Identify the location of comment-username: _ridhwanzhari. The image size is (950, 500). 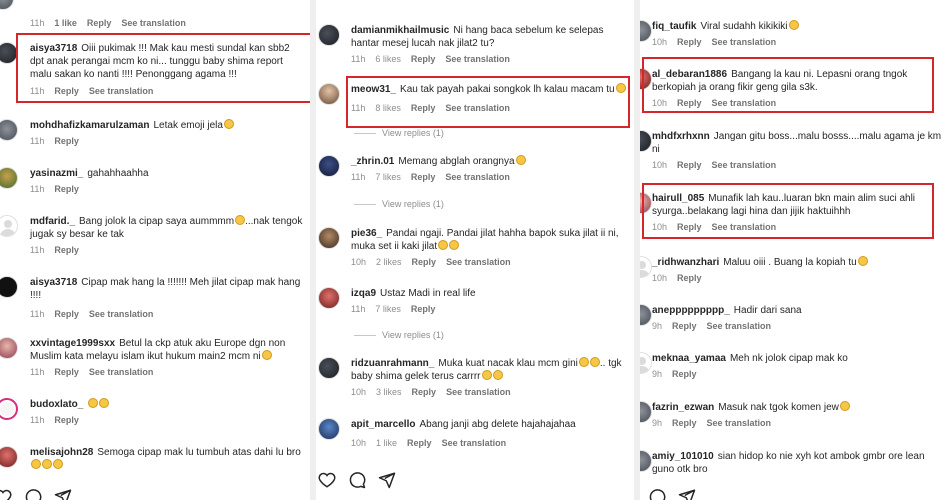
(685, 262).